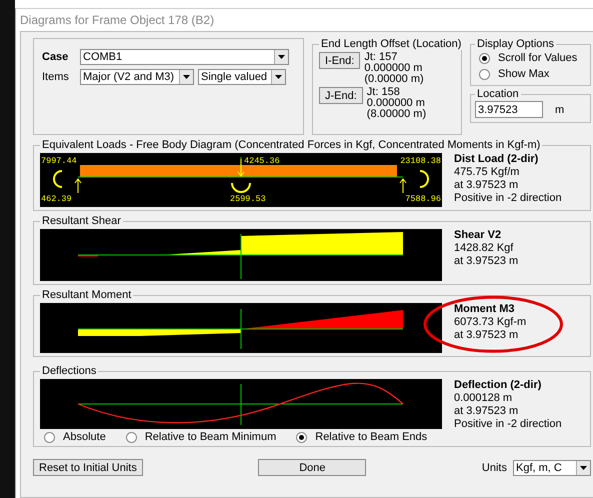 The width and height of the screenshot is (593, 498). What do you see at coordinates (360, 437) in the screenshot?
I see `deflection-mode-radio: Relative to Beam Ends` at bounding box center [360, 437].